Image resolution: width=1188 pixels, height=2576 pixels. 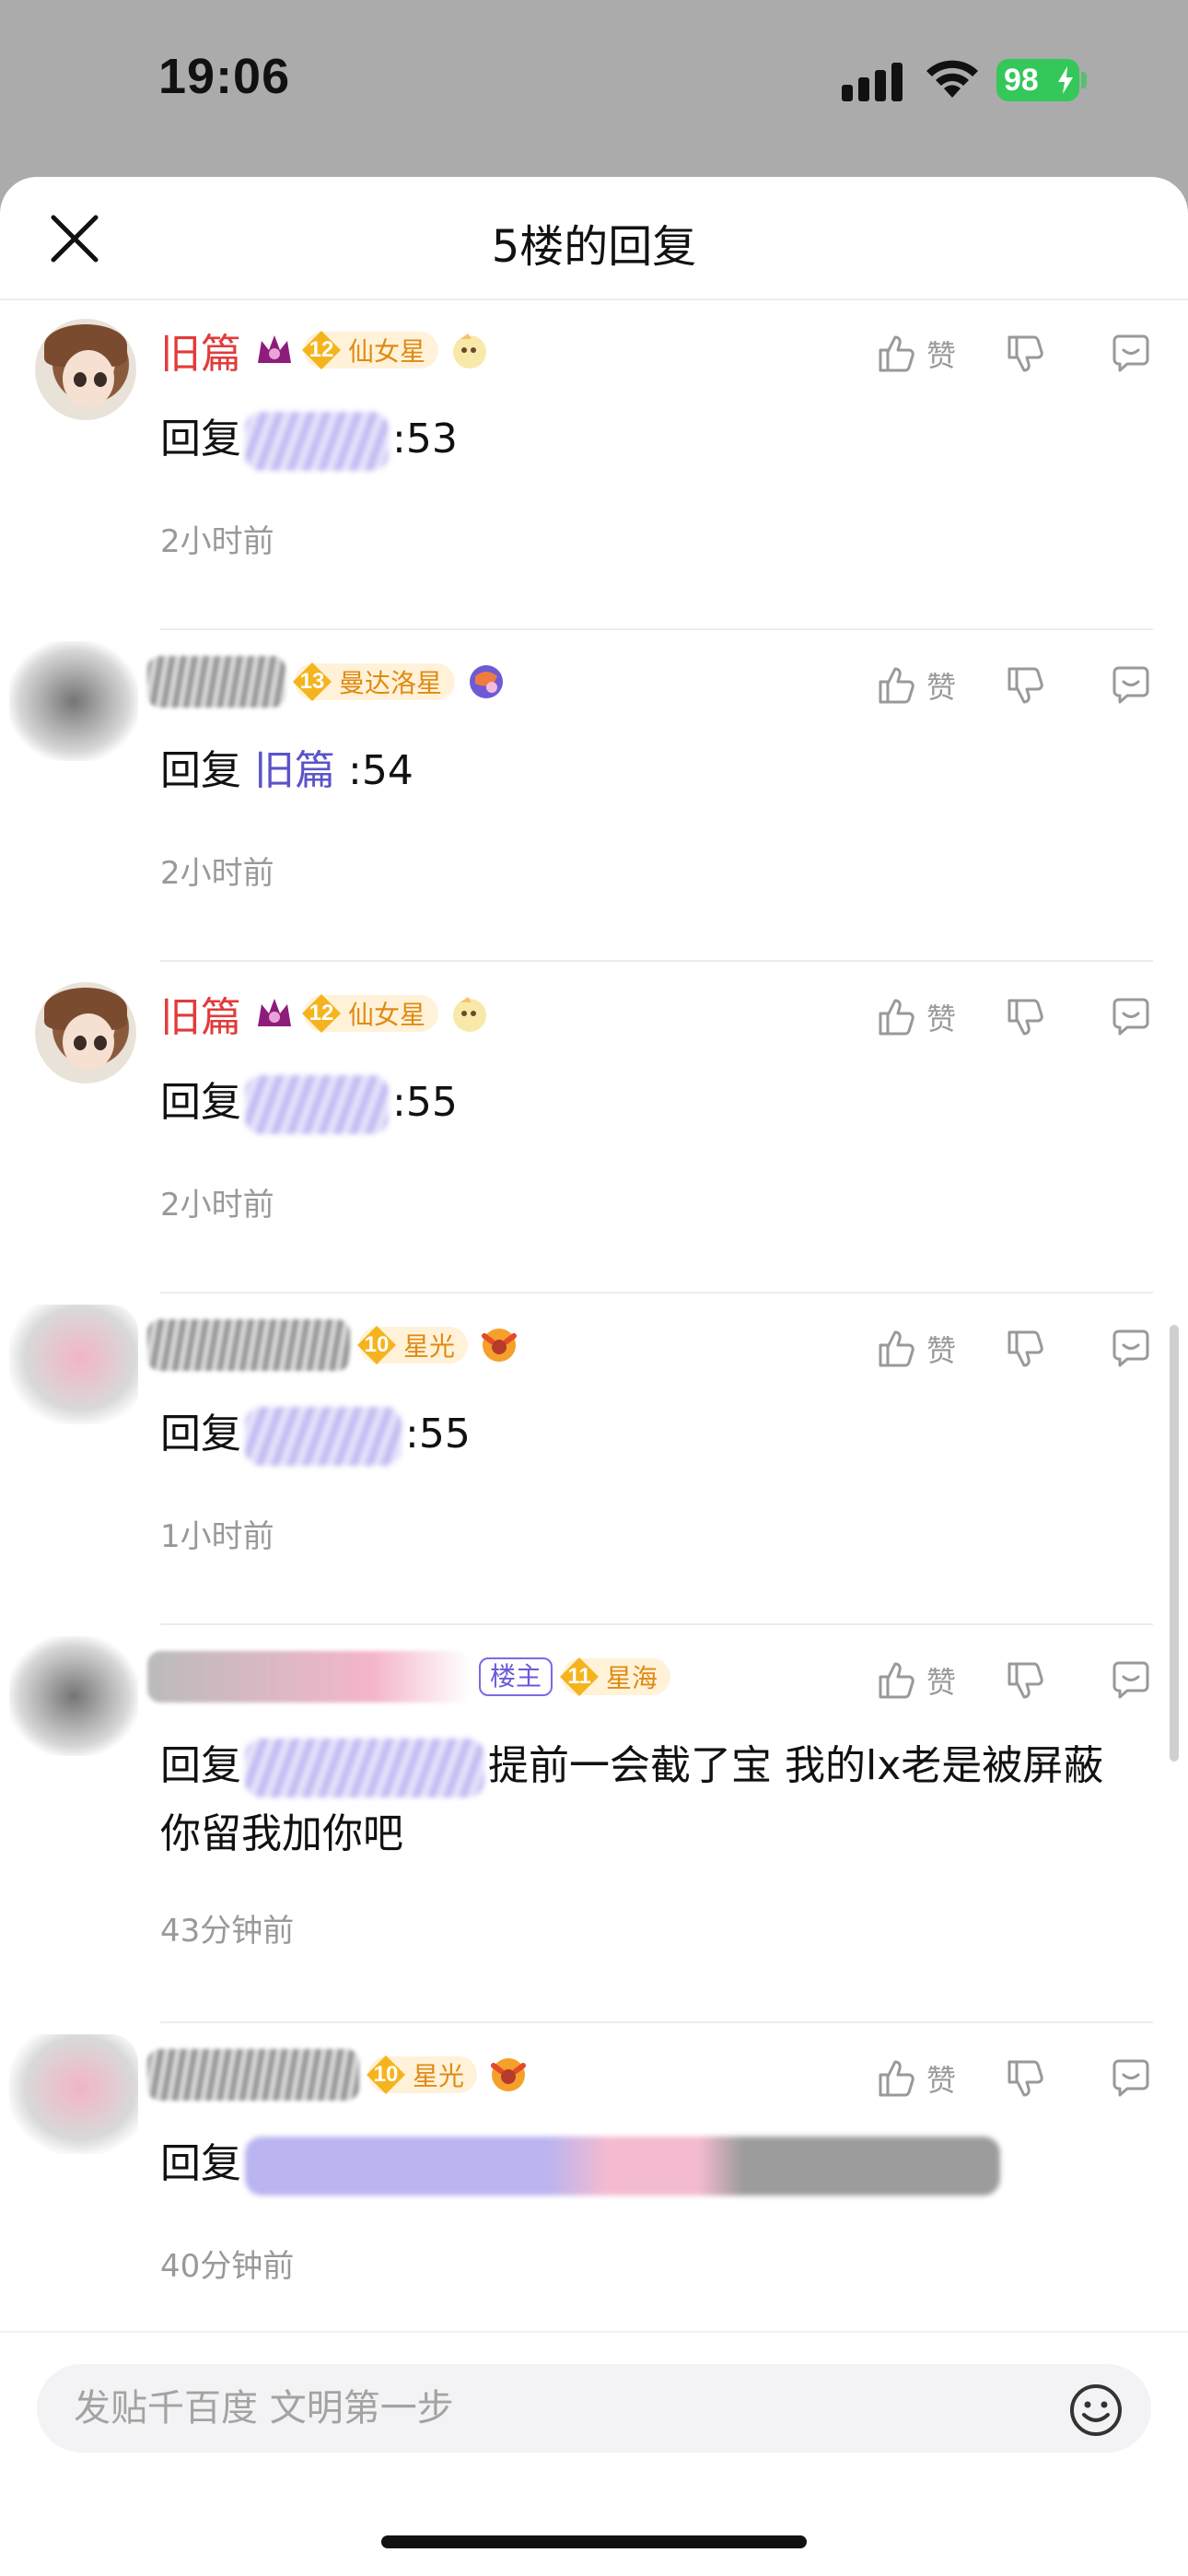 I want to click on sheet-title: 5楼的回复, so click(x=594, y=247).